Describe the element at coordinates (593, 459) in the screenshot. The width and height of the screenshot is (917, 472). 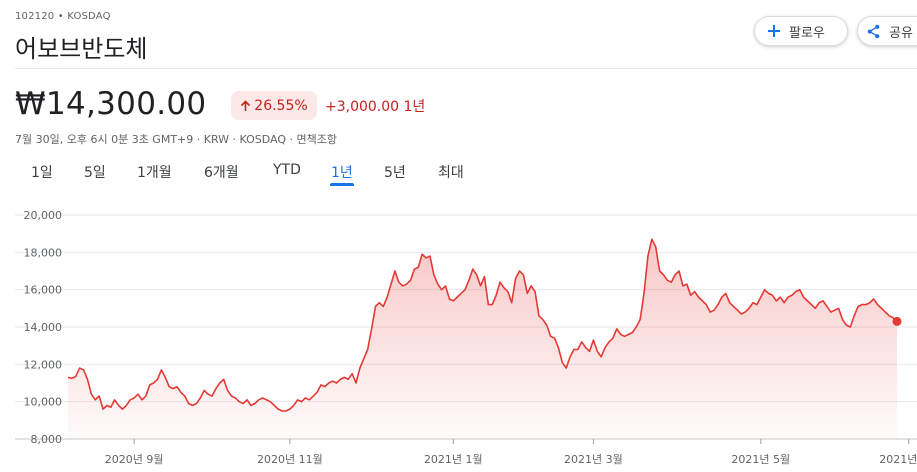
I see `x-tick-label: 2021년 3월` at that location.